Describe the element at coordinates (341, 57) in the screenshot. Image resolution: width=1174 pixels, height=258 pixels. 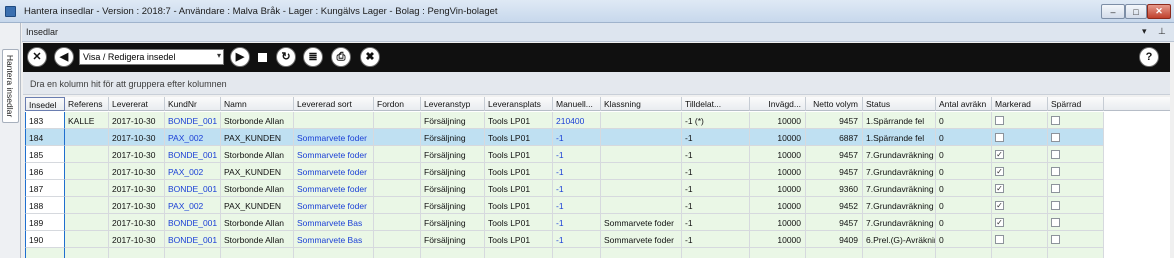
I see `print-icon: ⎙` at that location.